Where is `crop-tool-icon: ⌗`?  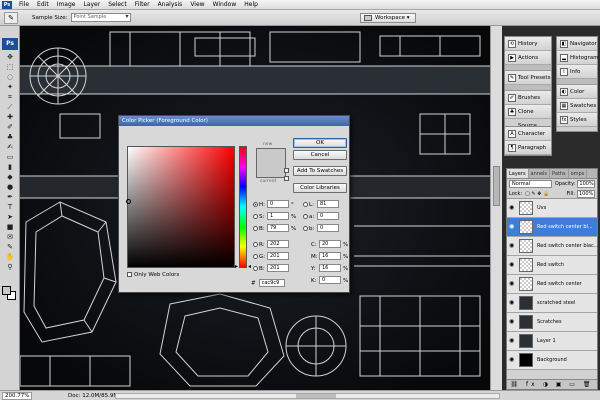 crop-tool-icon: ⌗ is located at coordinates (10, 97).